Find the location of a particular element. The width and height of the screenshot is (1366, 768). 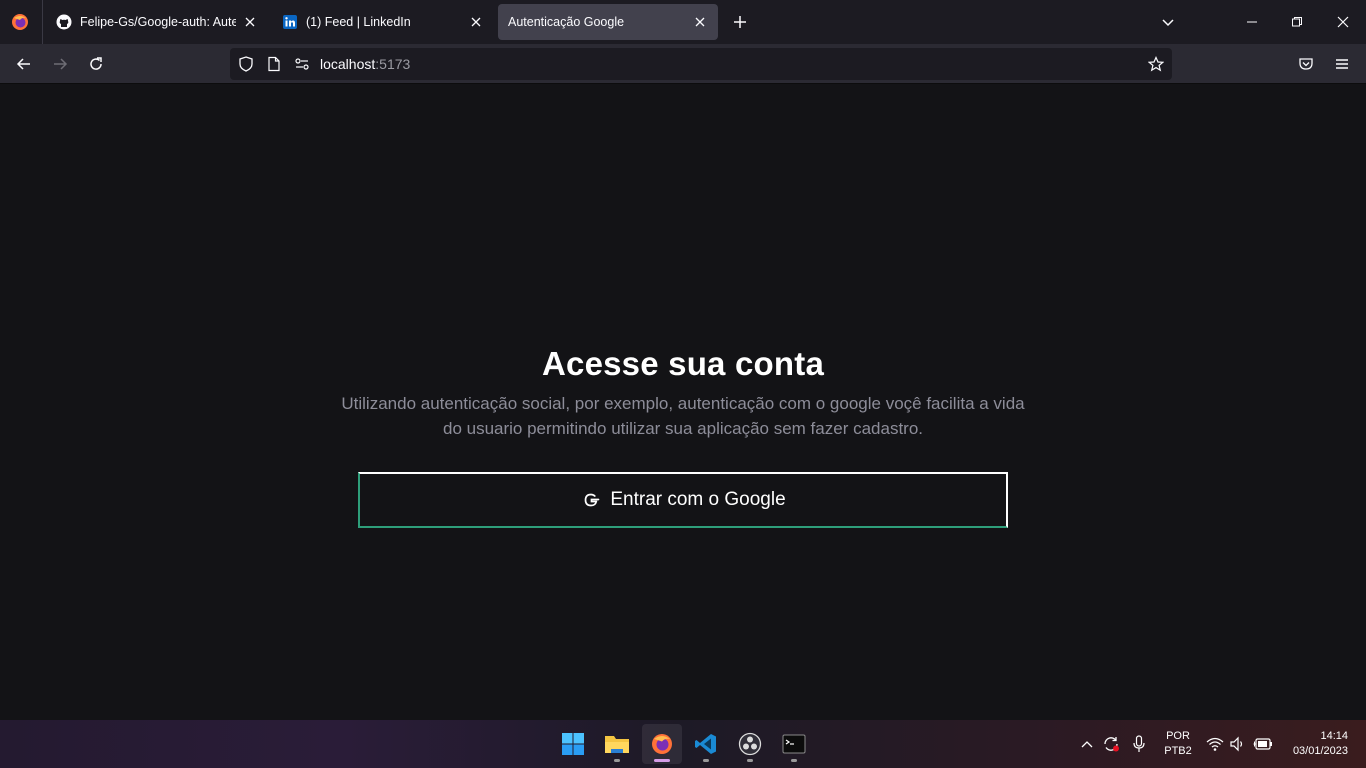

google-sign-in-button: Entrar com o Google is located at coordinates (683, 500).